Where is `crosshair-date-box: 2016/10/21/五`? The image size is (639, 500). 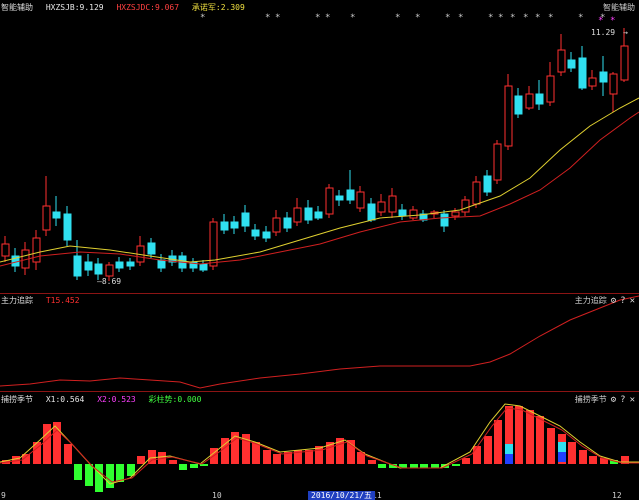 crosshair-date-box: 2016/10/21/五 is located at coordinates (341, 495).